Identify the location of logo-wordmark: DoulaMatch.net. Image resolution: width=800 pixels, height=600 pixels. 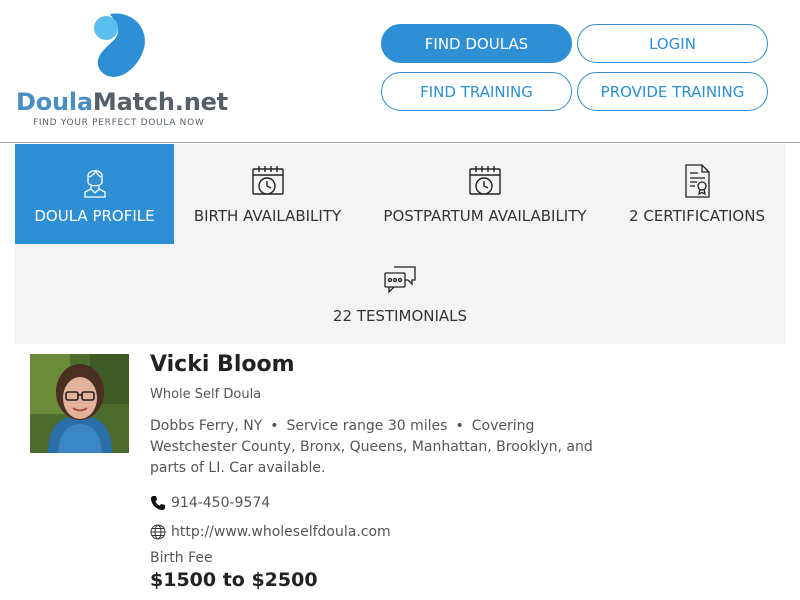
(122, 102).